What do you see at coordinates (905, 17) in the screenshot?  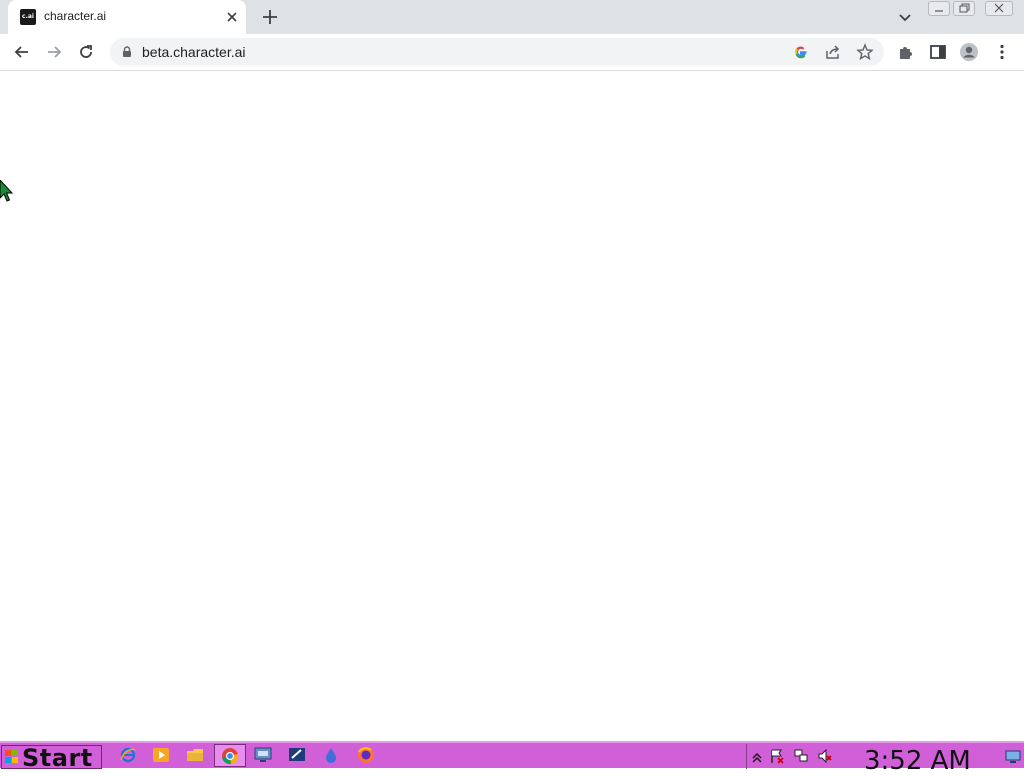 I see `chevron-down-icon` at bounding box center [905, 17].